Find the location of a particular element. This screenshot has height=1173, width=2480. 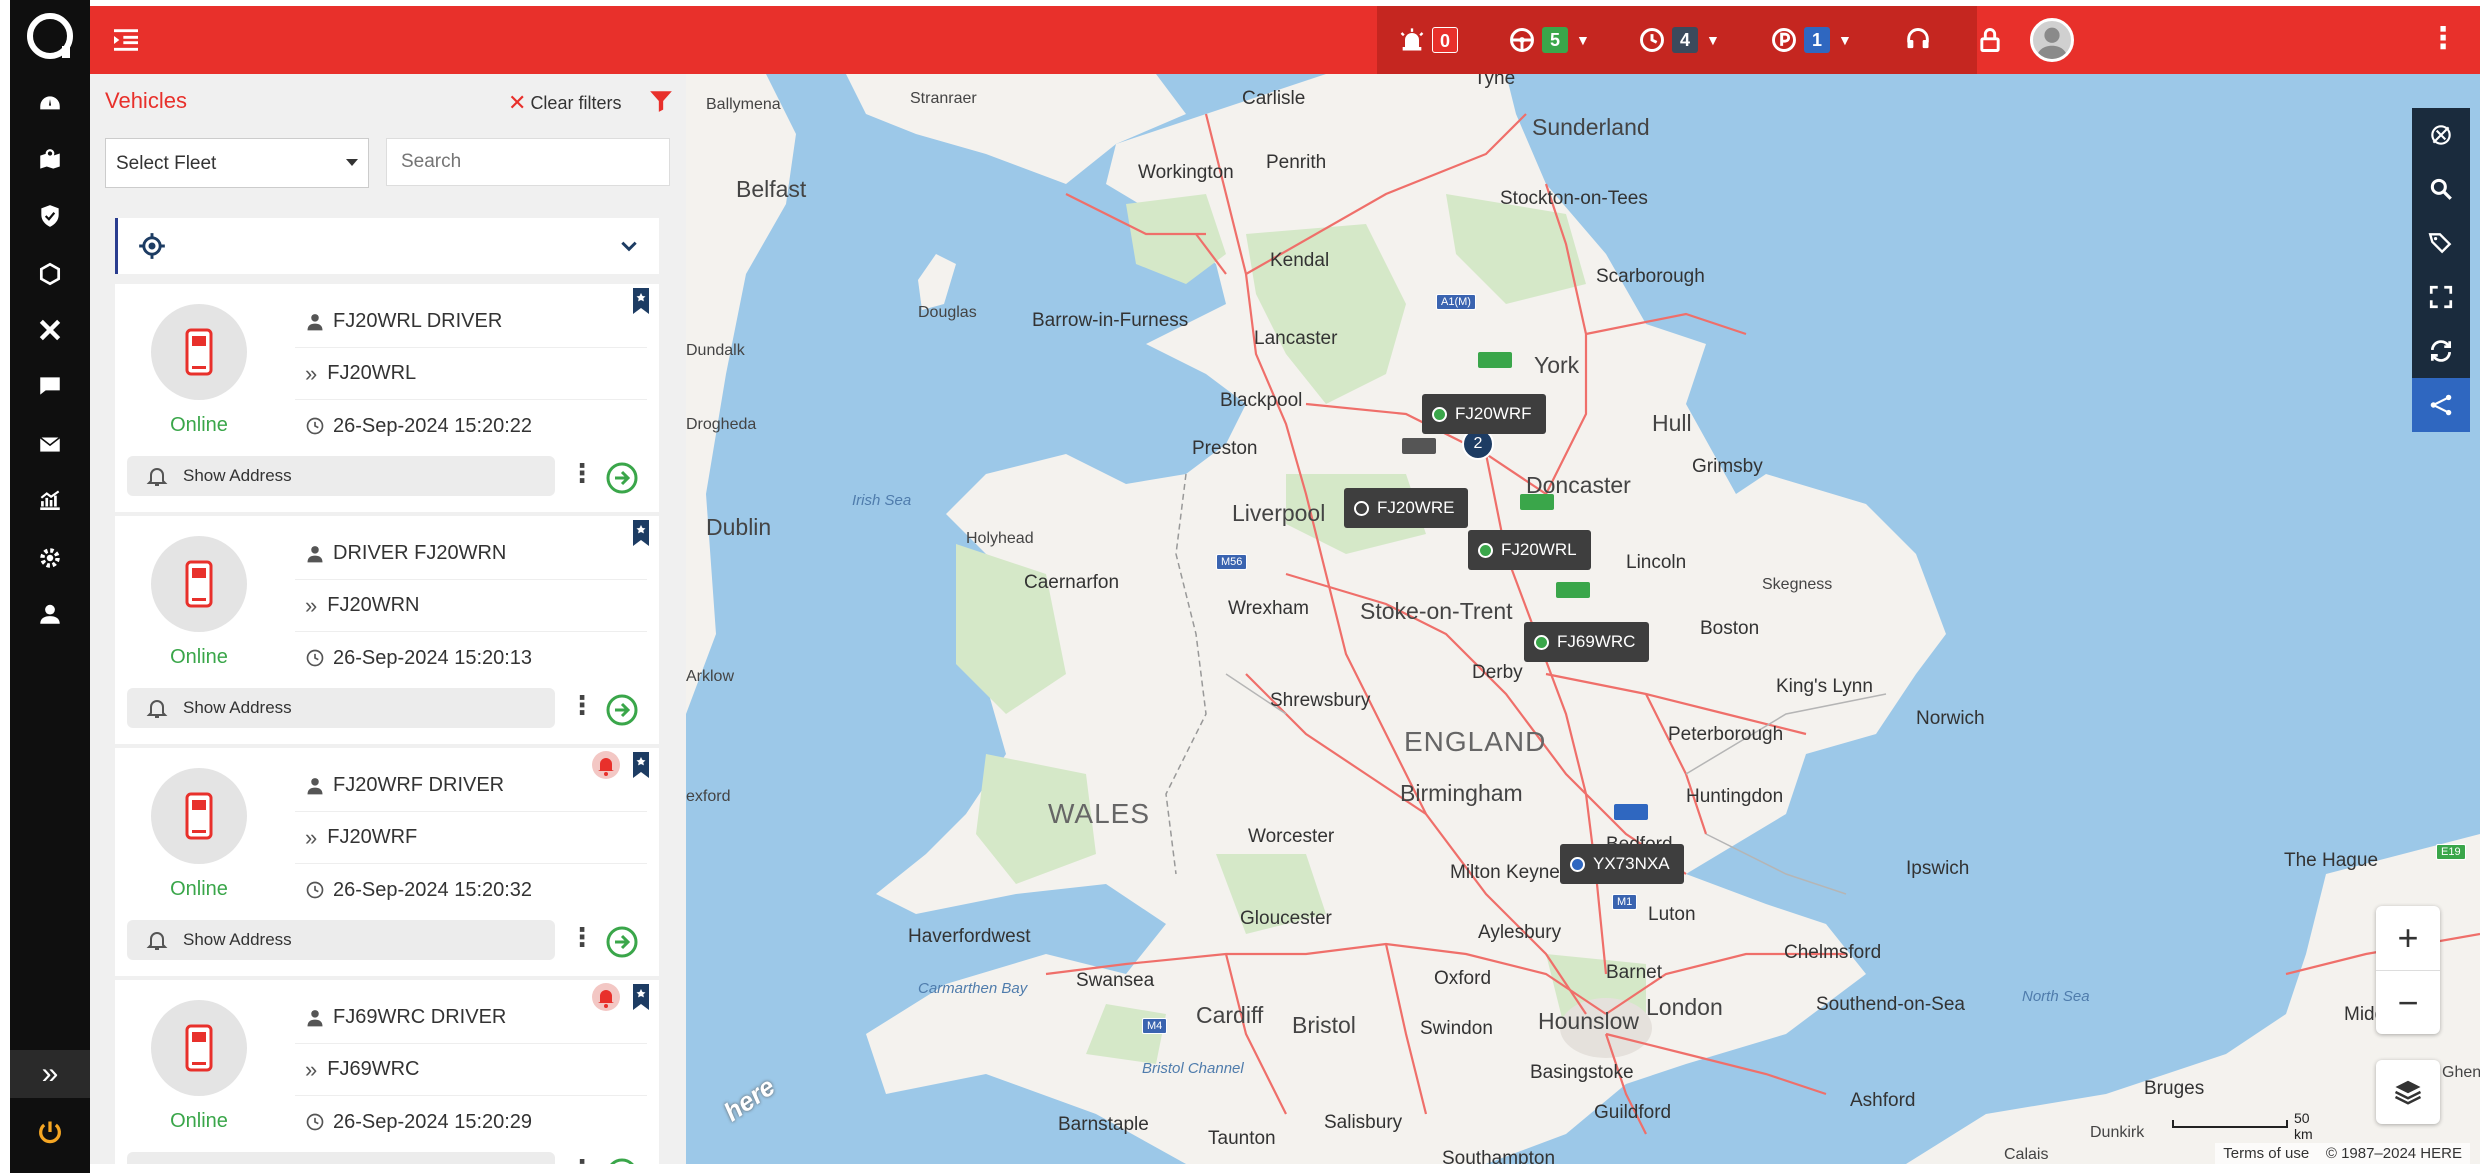

avatar is located at coordinates (2052, 40).